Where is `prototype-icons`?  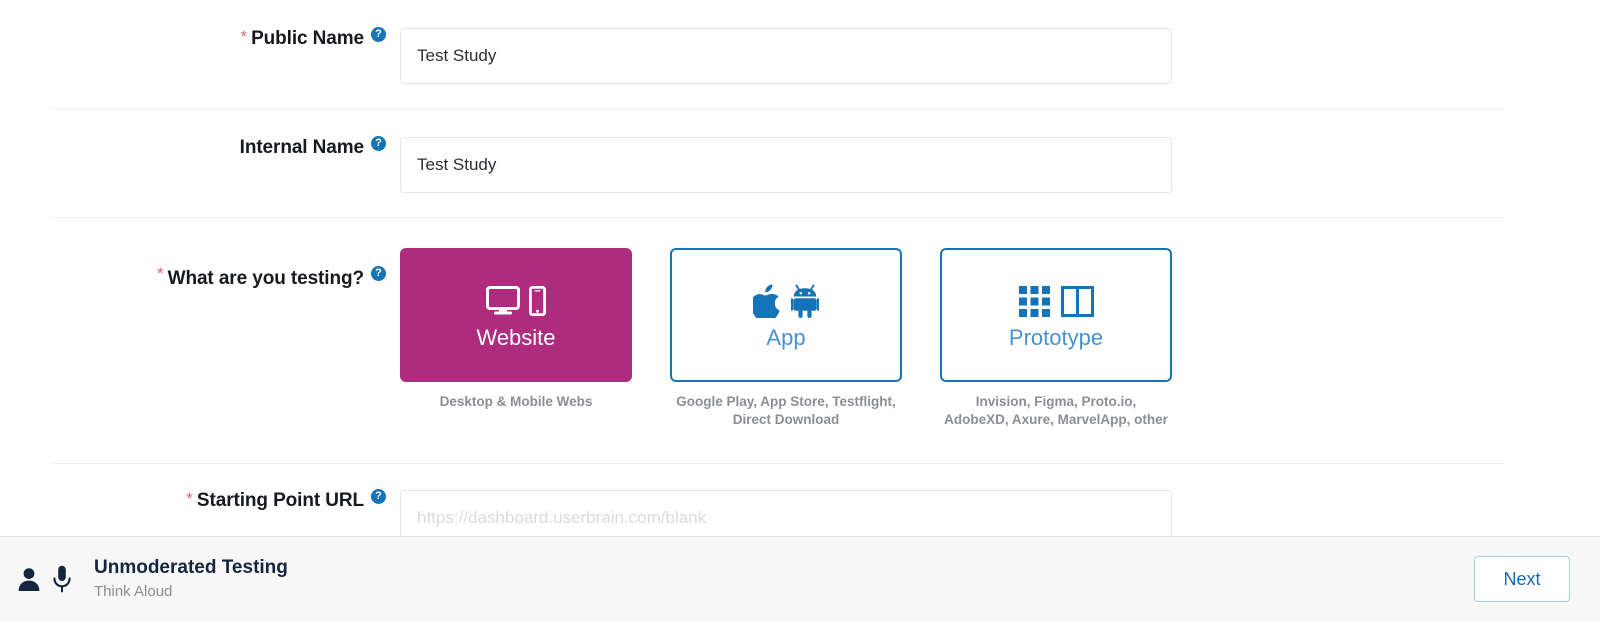 prototype-icons is located at coordinates (1056, 301).